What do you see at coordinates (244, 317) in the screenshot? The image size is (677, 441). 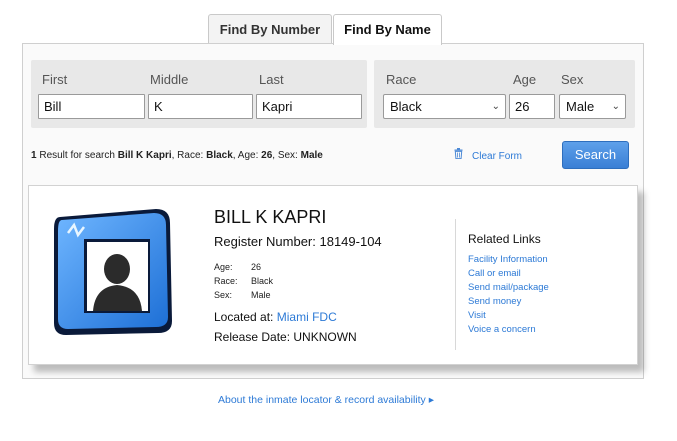 I see `location-label: Located at:` at bounding box center [244, 317].